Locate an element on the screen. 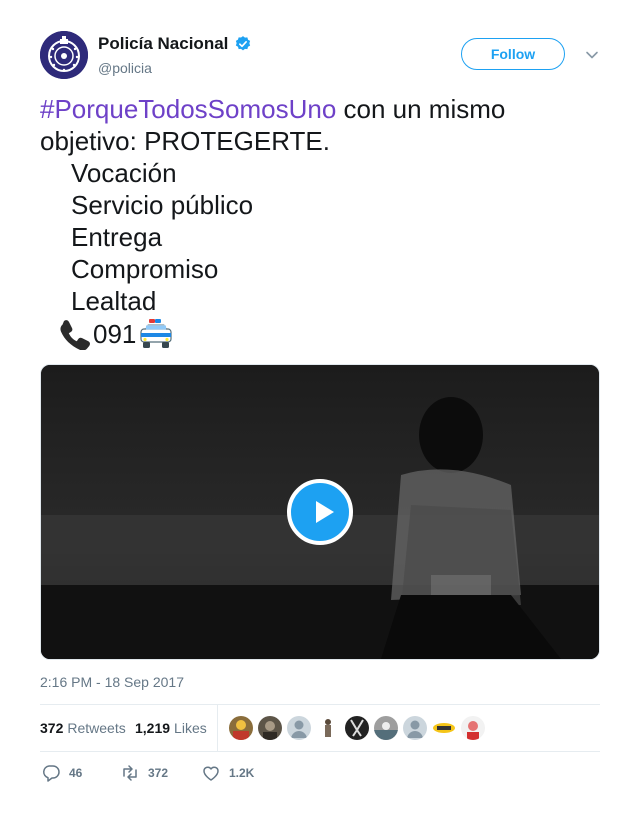 The image size is (640, 813). reply-count: 46 is located at coordinates (76, 773).